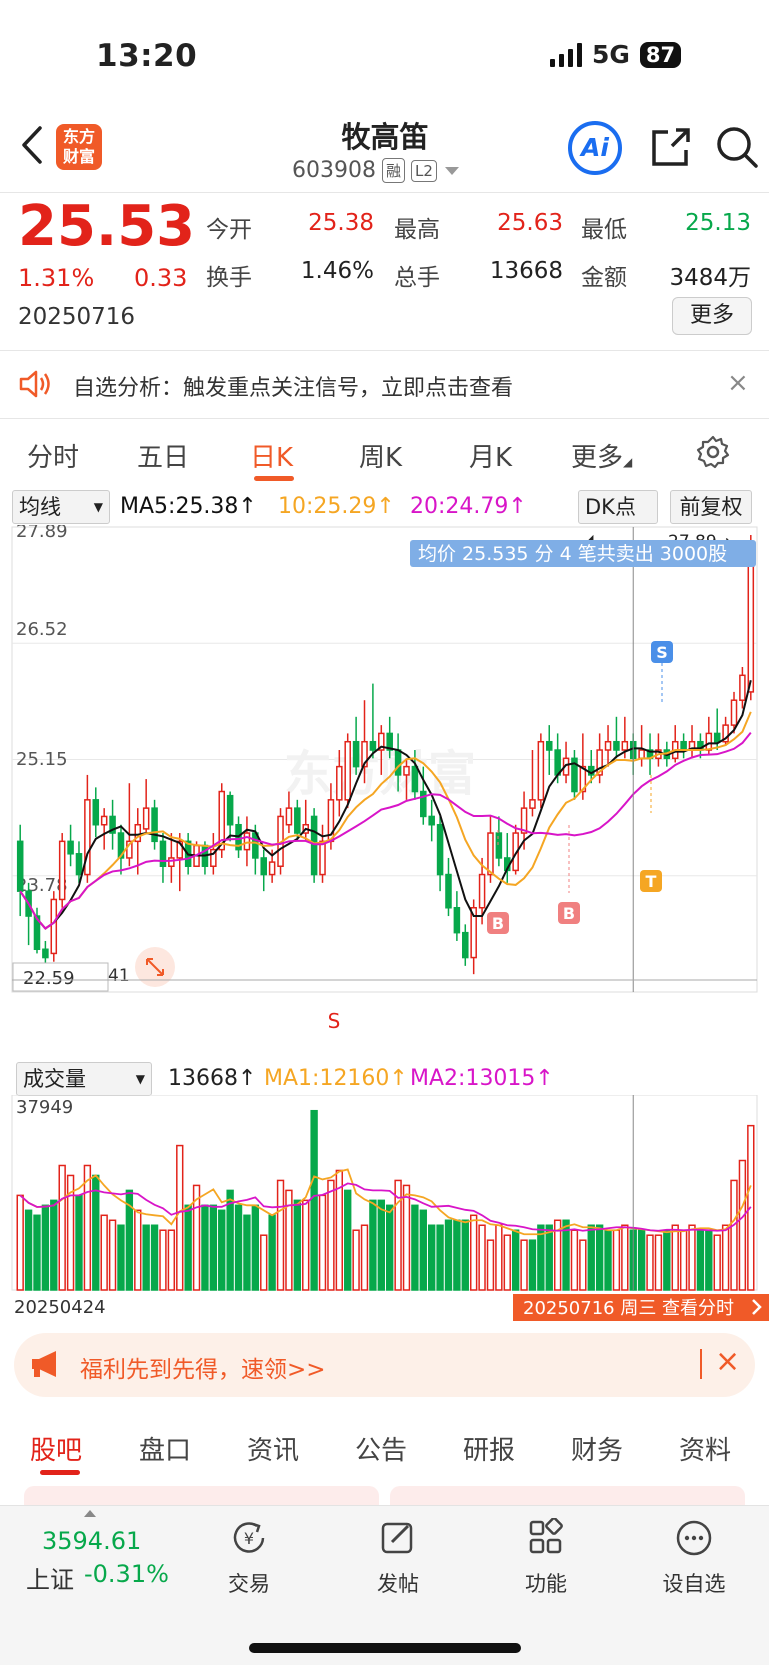 This screenshot has height=1665, width=769. What do you see at coordinates (126, 1574) in the screenshot?
I see `index-change: -0.31%` at bounding box center [126, 1574].